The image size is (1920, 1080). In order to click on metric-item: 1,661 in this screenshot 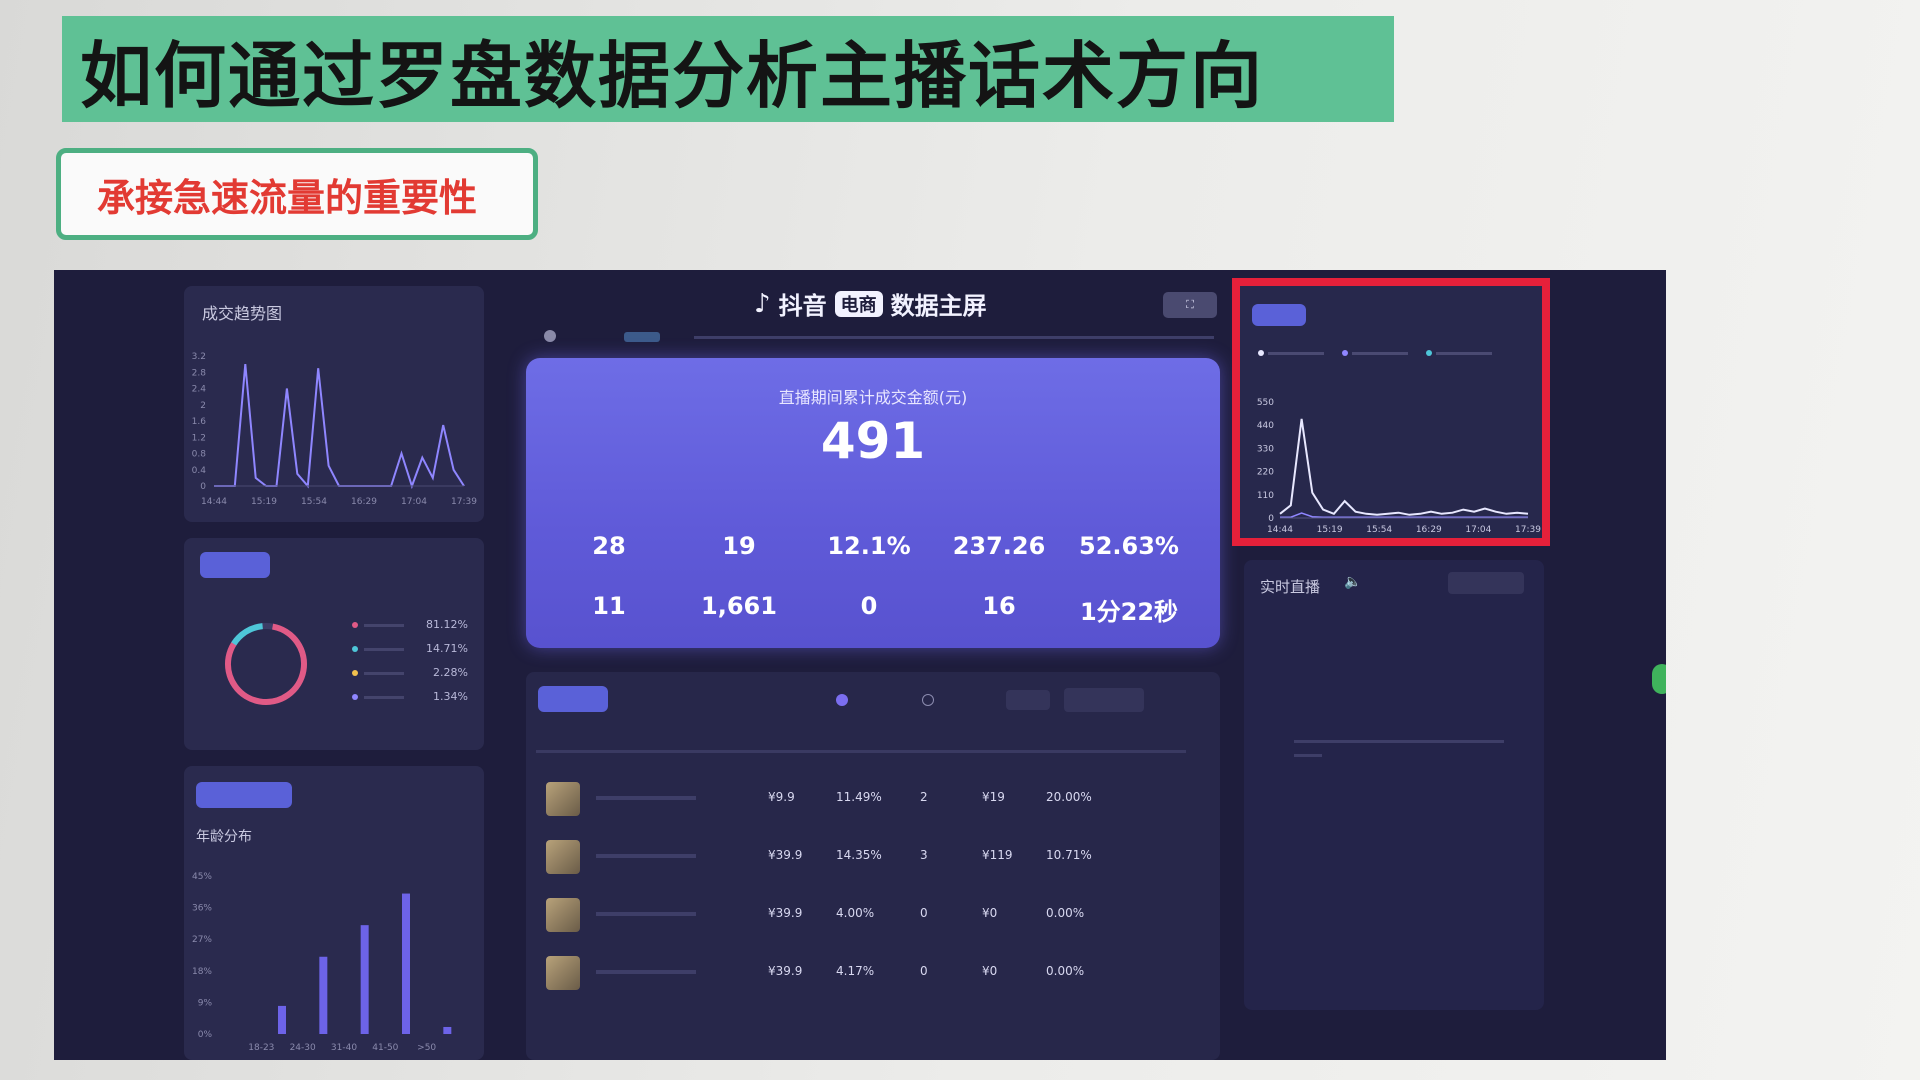, I will do `click(739, 596)`.